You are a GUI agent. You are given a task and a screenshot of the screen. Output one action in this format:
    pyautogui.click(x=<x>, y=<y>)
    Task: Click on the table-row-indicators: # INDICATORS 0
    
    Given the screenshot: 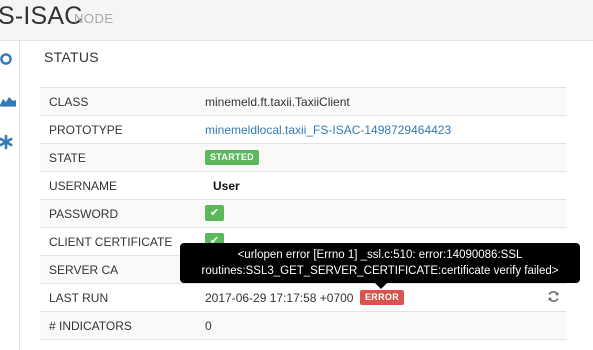 What is the action you would take?
    pyautogui.click(x=303, y=326)
    